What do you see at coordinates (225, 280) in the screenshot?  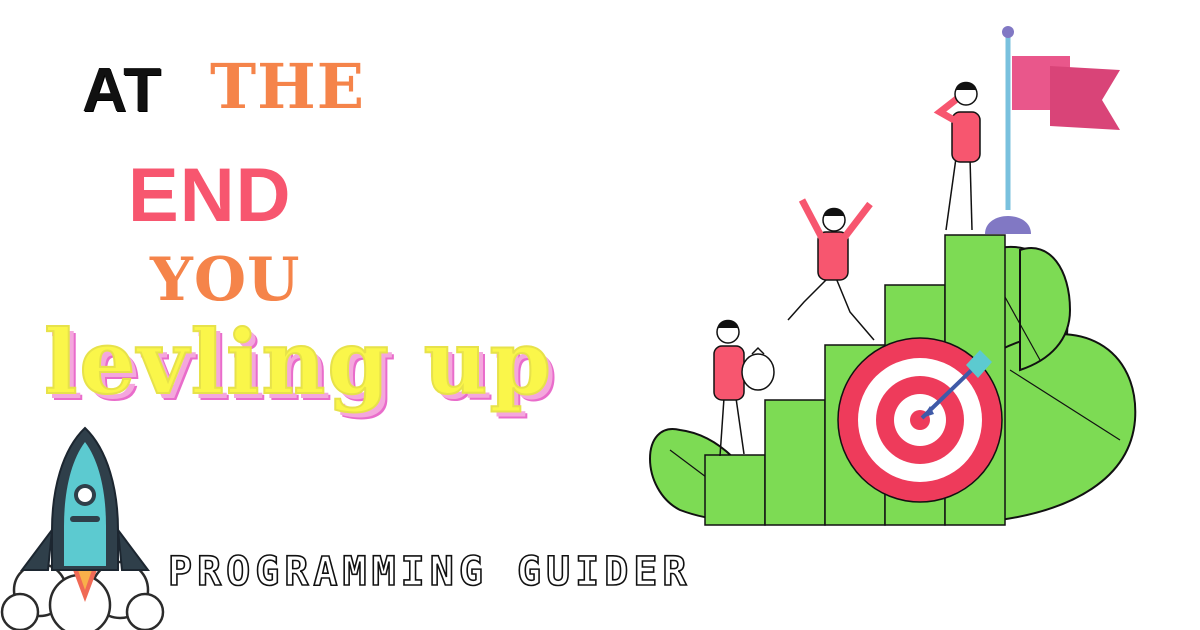 I see `headline-word-you: YOU` at bounding box center [225, 280].